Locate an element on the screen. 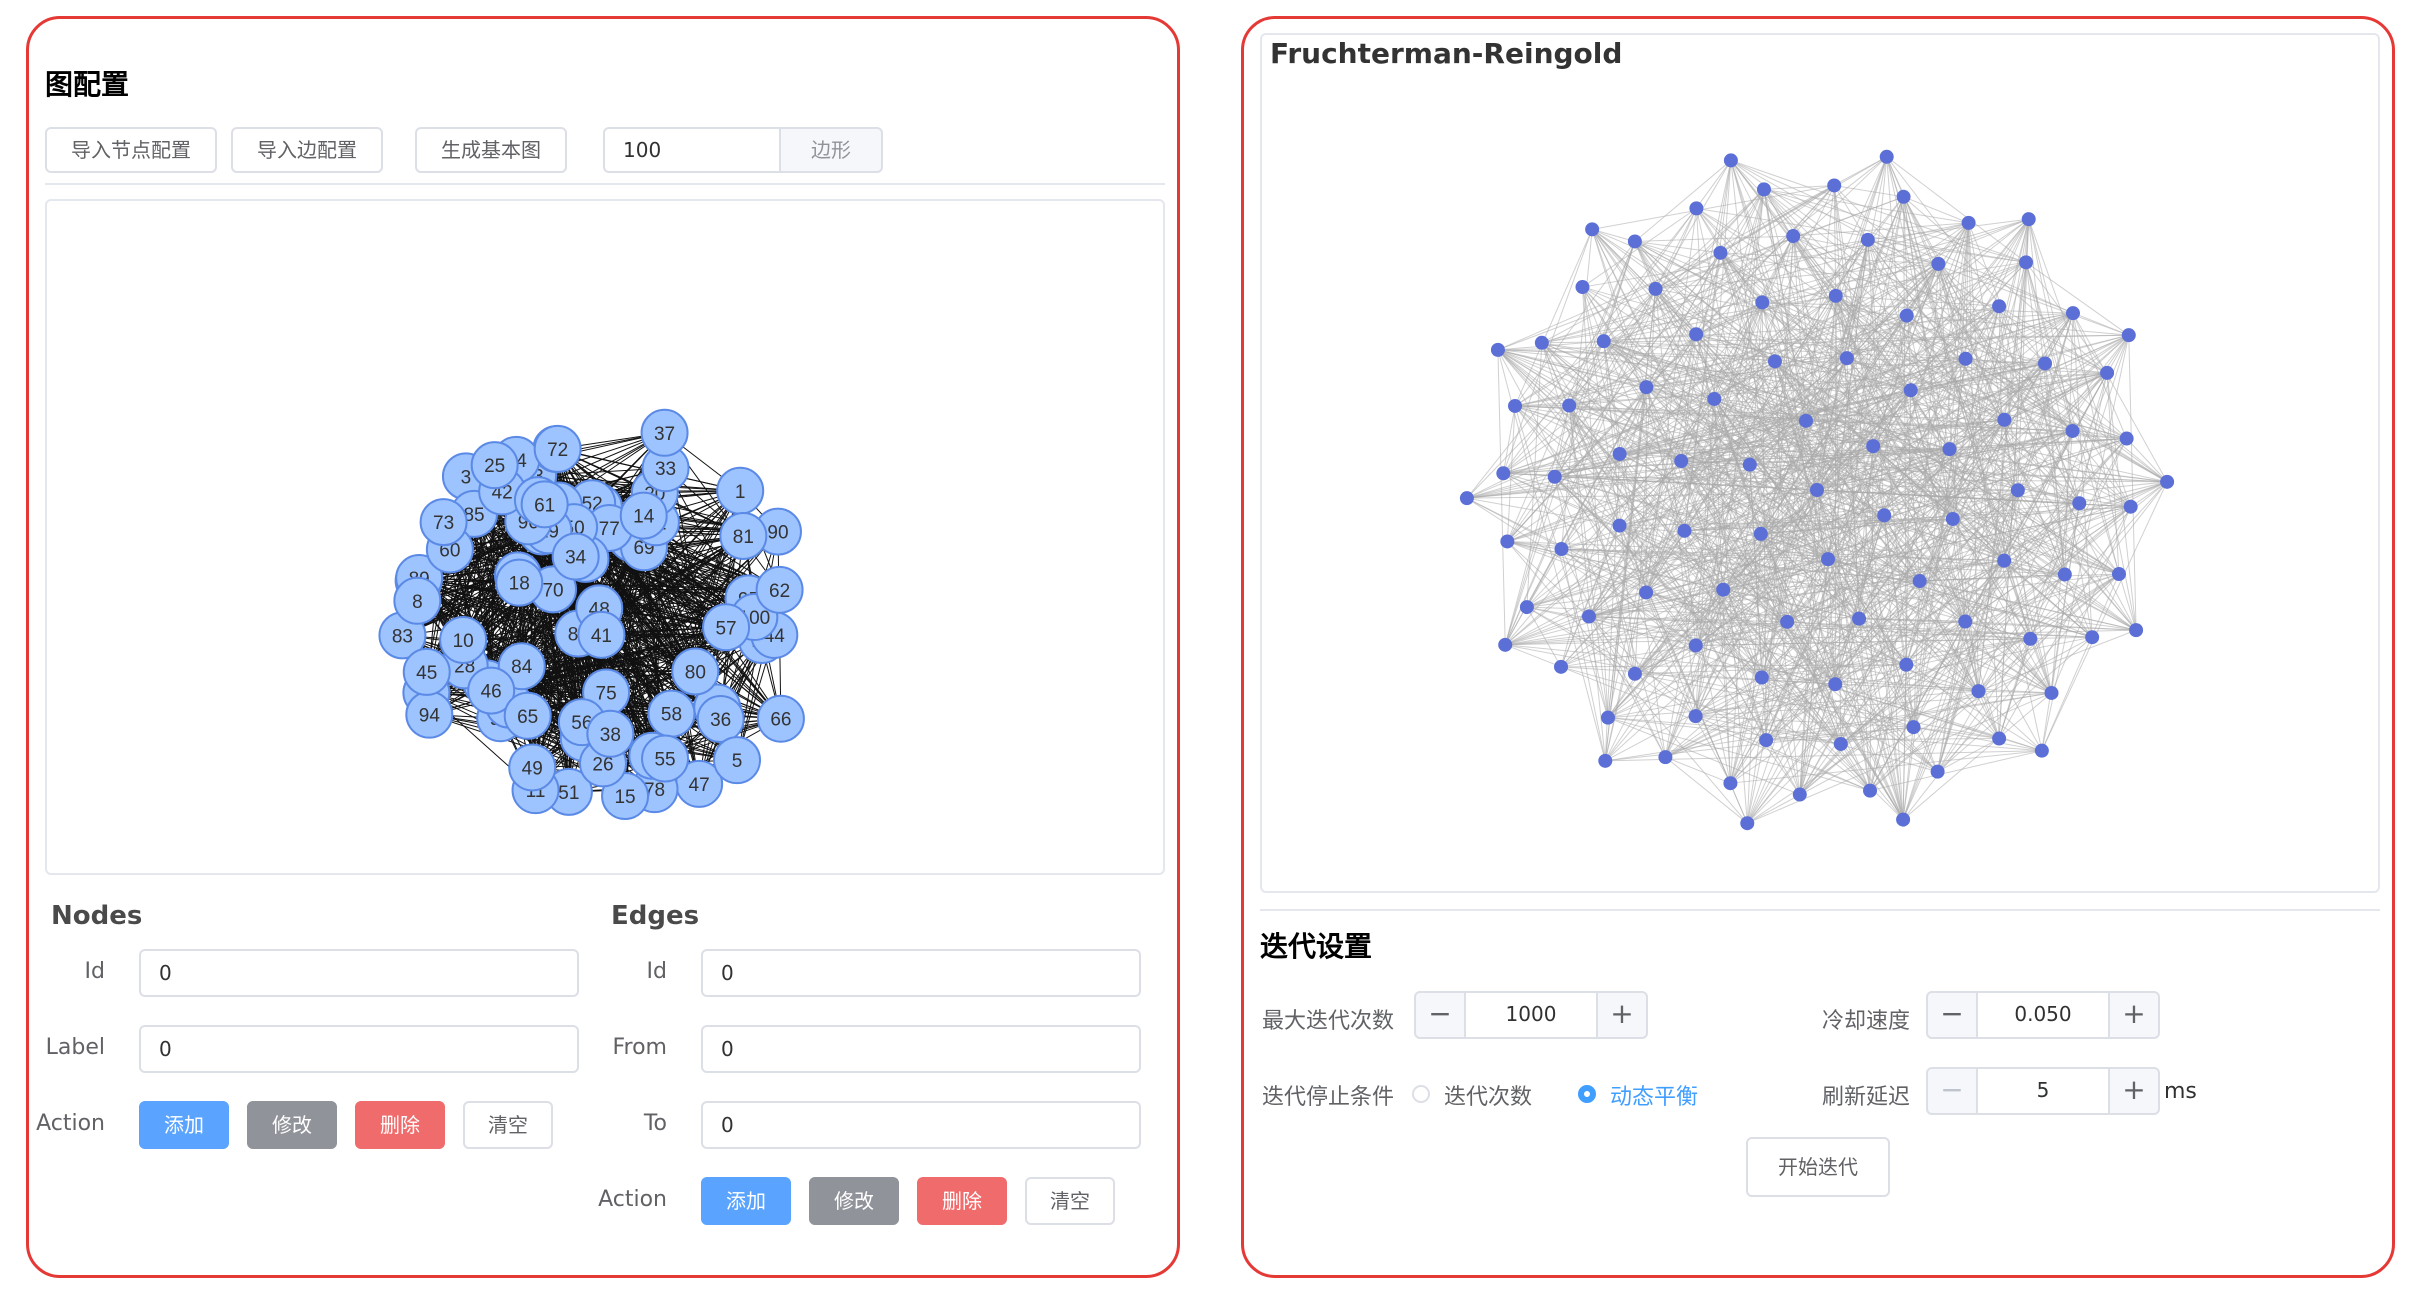 The image size is (2412, 1300). edge-id-field: 0 is located at coordinates (921, 973).